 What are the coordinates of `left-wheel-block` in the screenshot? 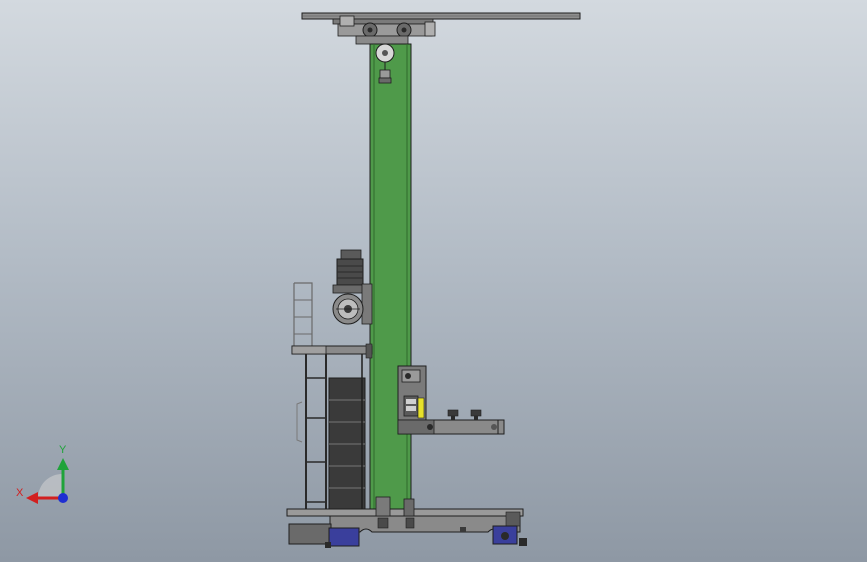 It's located at (324, 535).